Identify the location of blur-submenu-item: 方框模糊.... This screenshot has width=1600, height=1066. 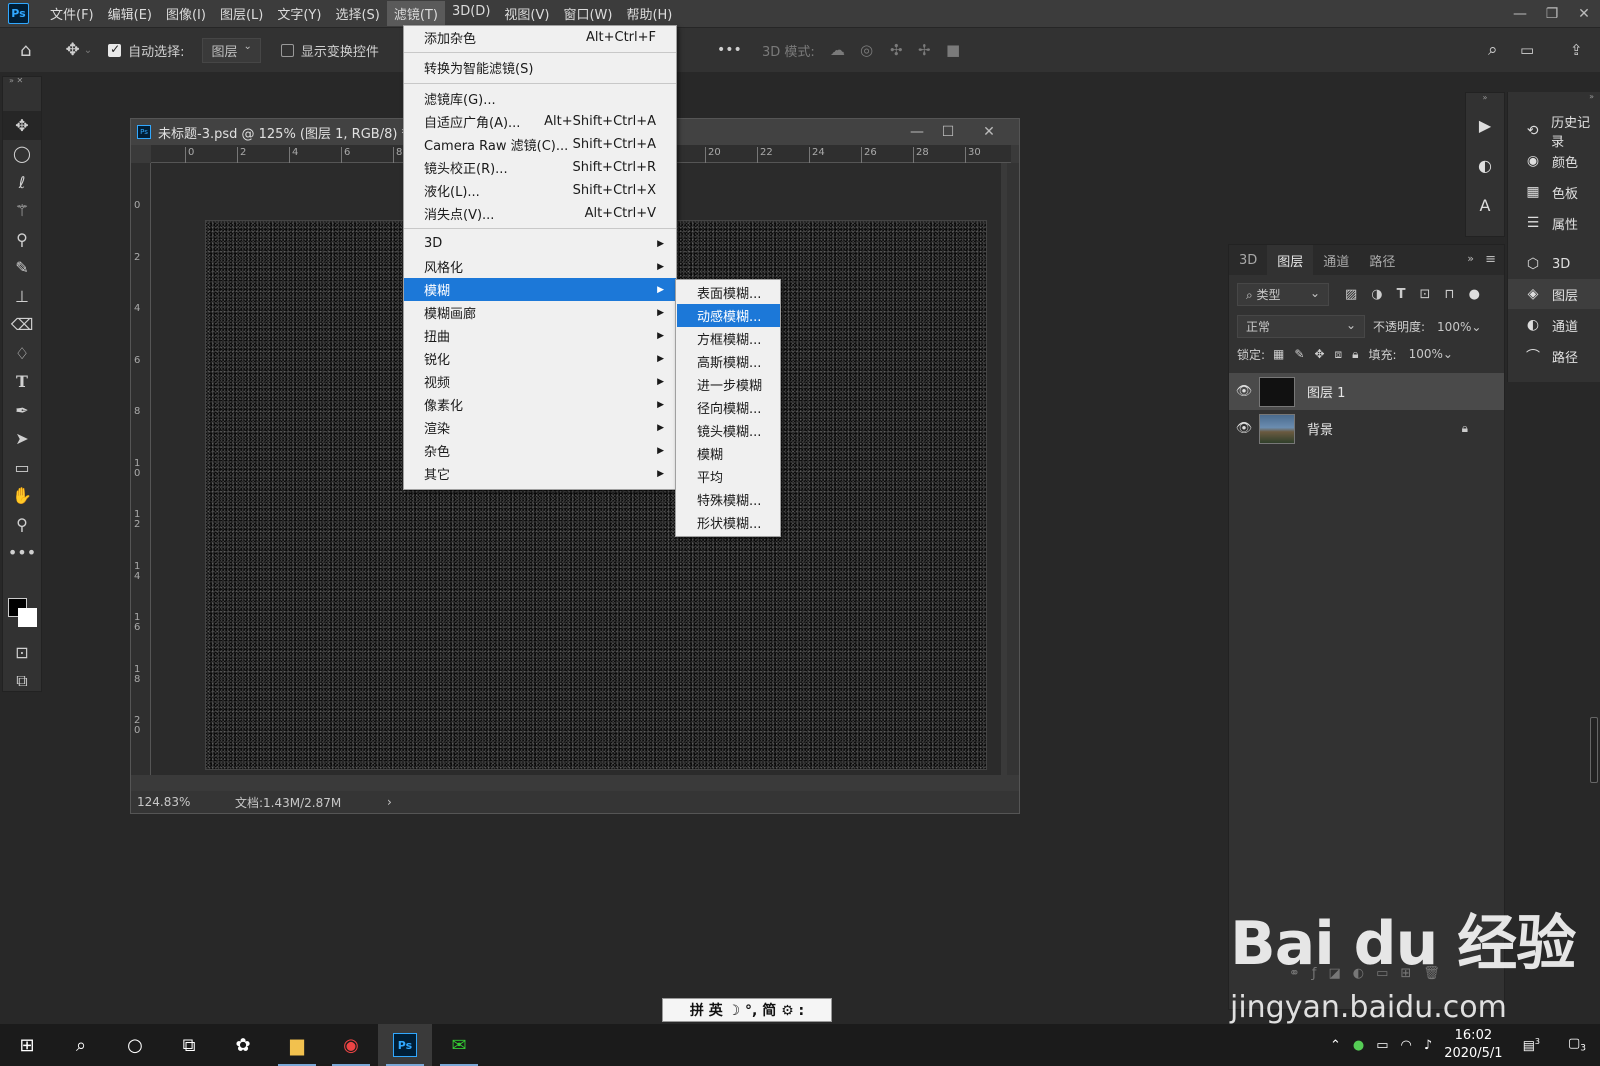
(728, 338).